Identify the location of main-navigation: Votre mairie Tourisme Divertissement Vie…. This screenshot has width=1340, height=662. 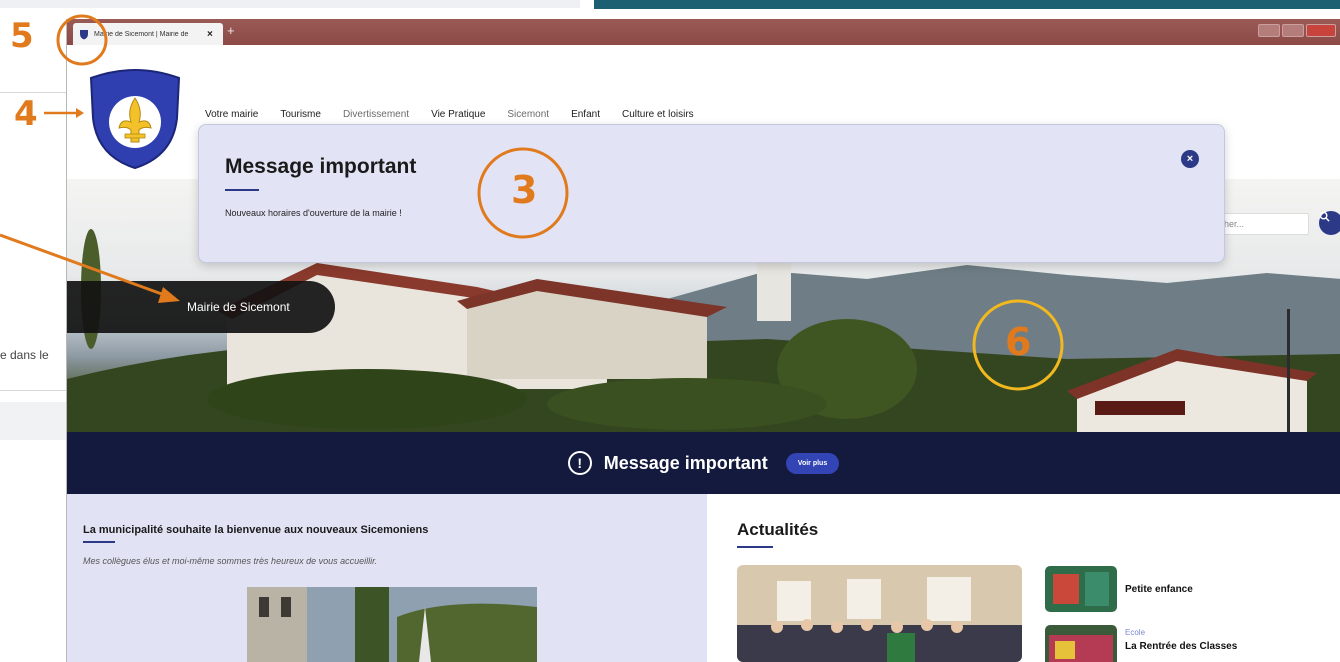
(460, 114).